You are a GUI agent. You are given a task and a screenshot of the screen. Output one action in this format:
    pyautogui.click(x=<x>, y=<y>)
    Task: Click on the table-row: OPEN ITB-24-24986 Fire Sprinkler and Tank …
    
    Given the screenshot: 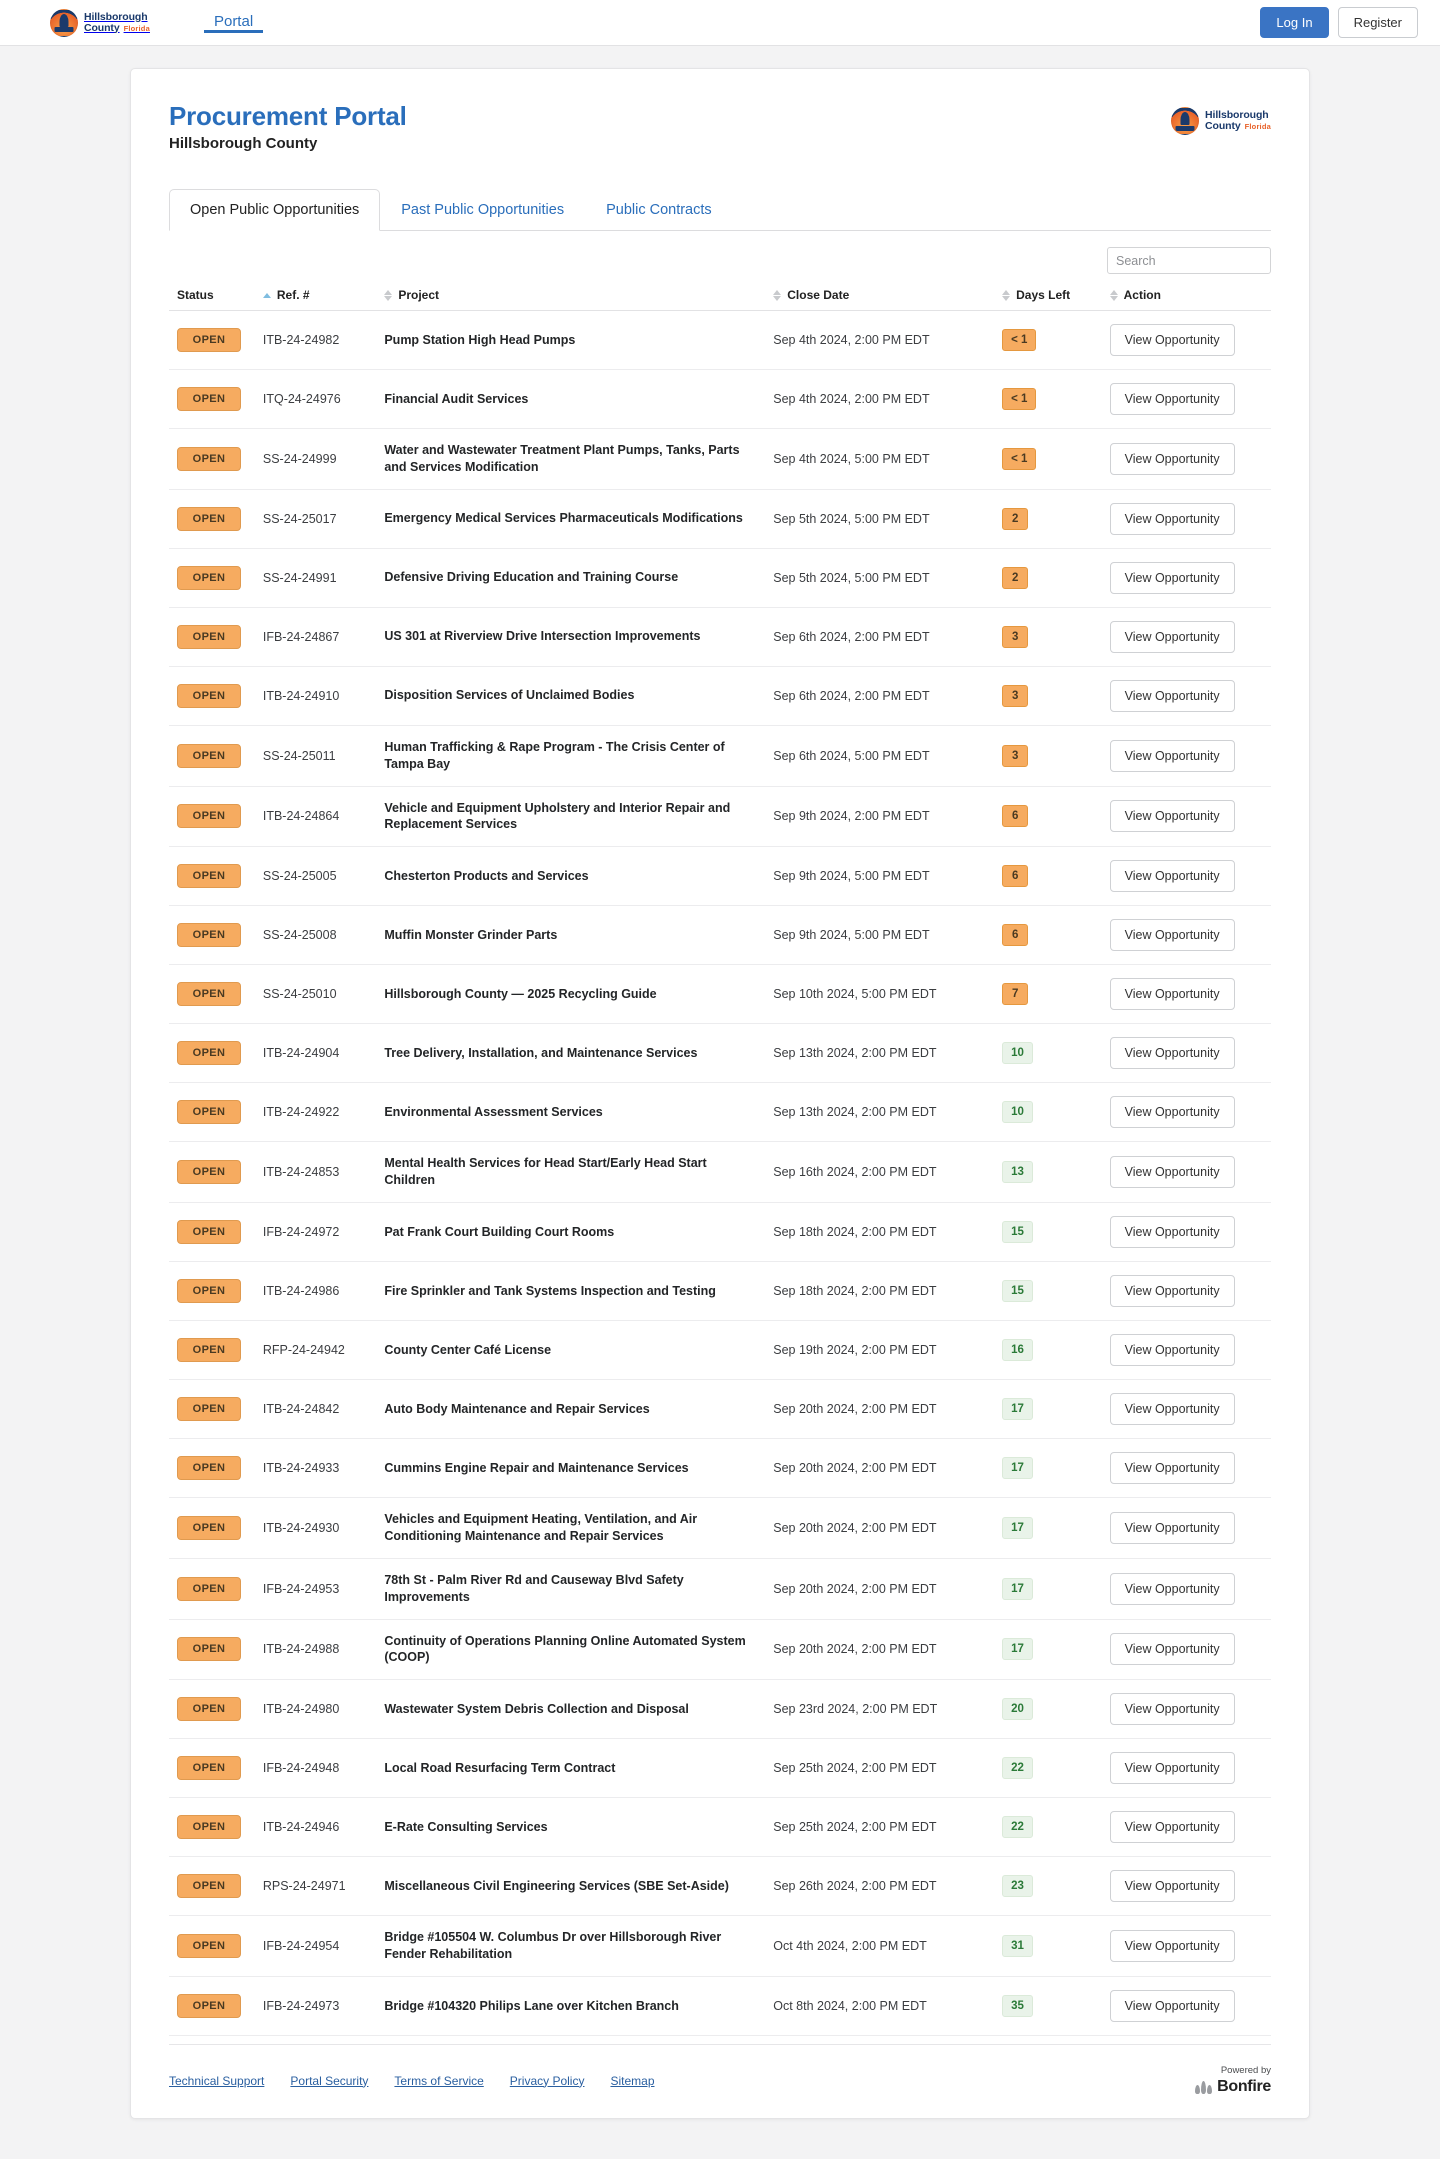 What is the action you would take?
    pyautogui.click(x=720, y=1291)
    